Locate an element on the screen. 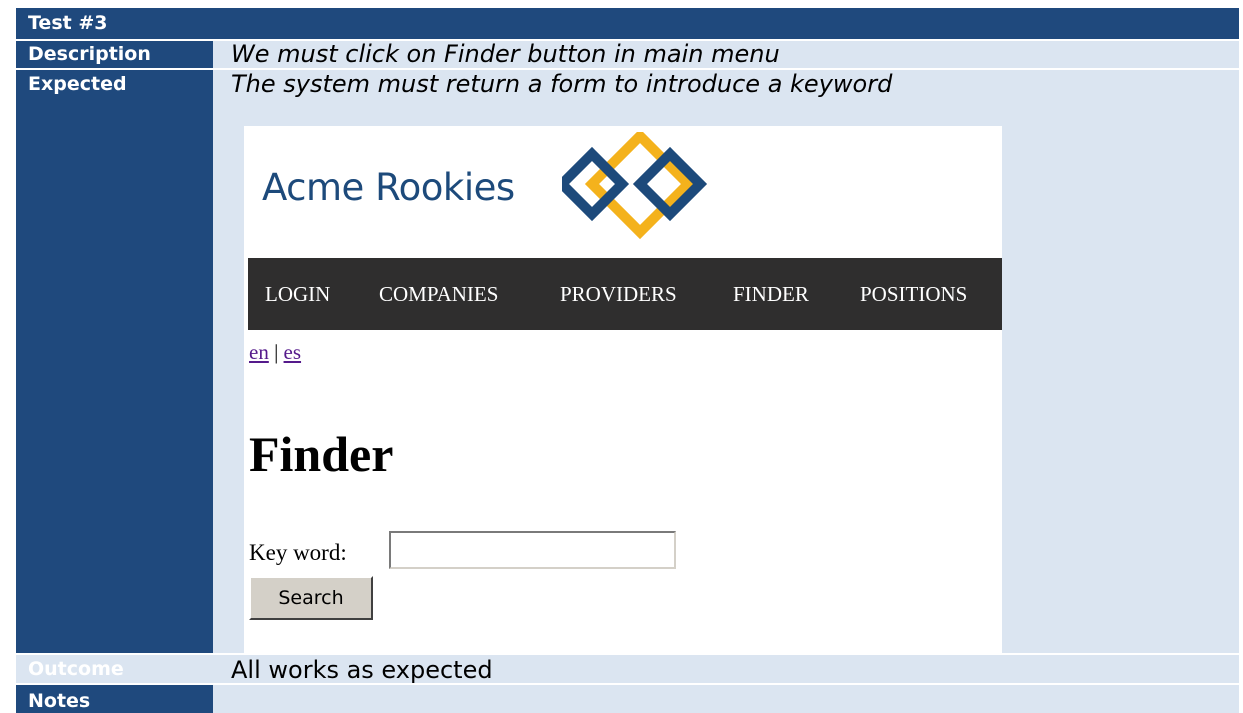  expected-label: Expected is located at coordinates (77, 84).